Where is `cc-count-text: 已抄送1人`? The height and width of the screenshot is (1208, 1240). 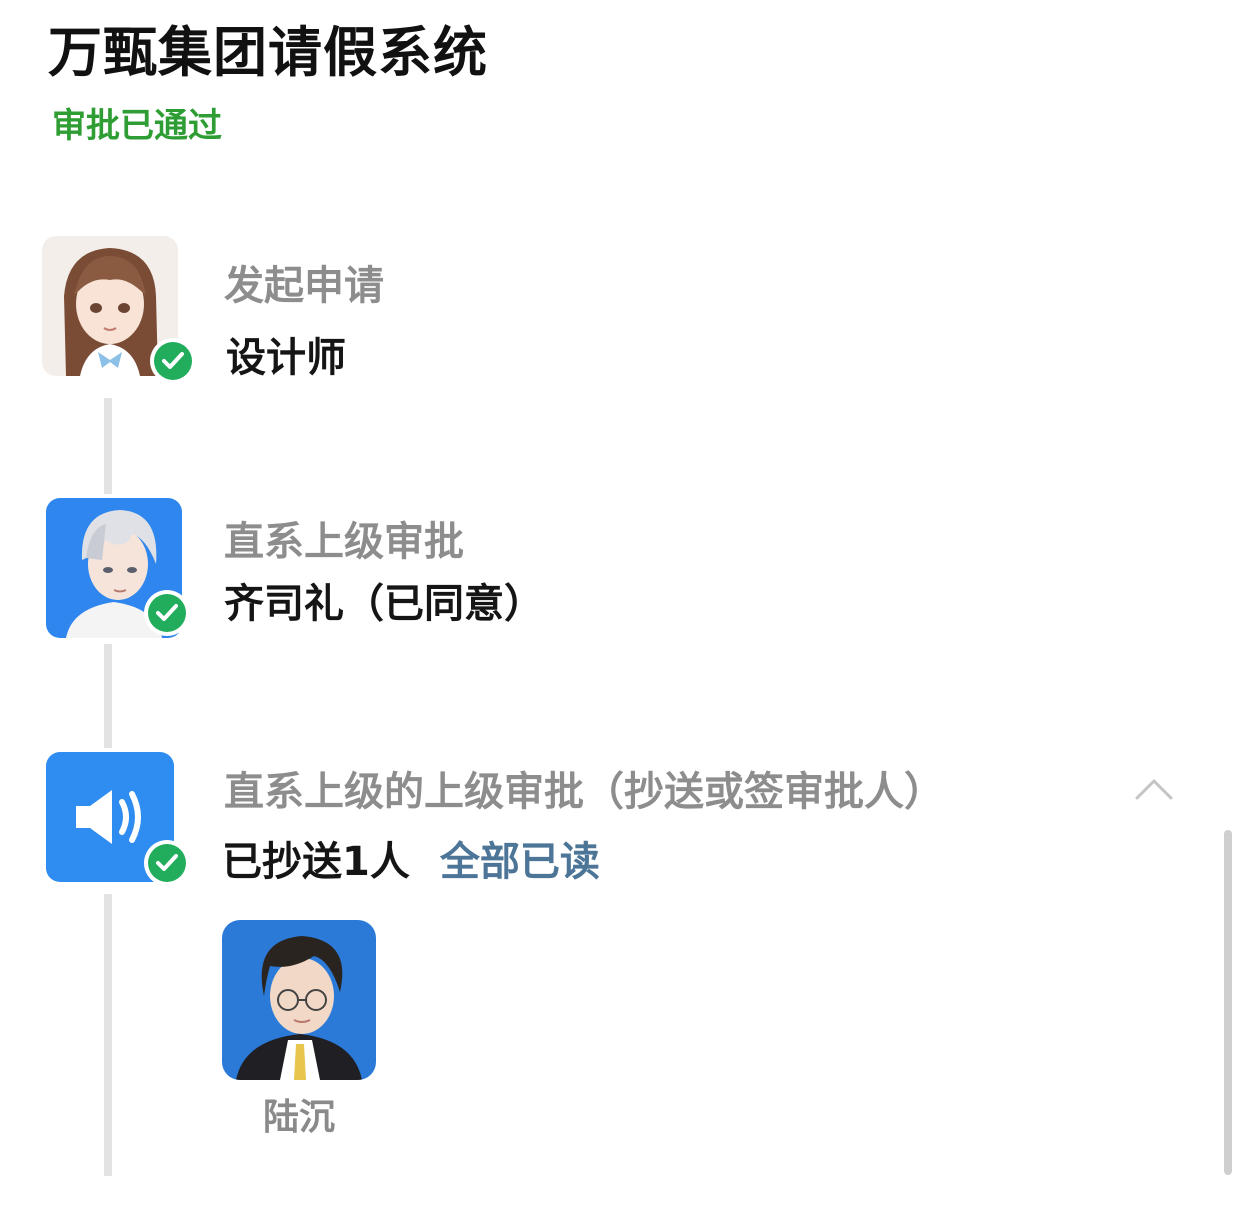 cc-count-text: 已抄送1人 is located at coordinates (316, 862).